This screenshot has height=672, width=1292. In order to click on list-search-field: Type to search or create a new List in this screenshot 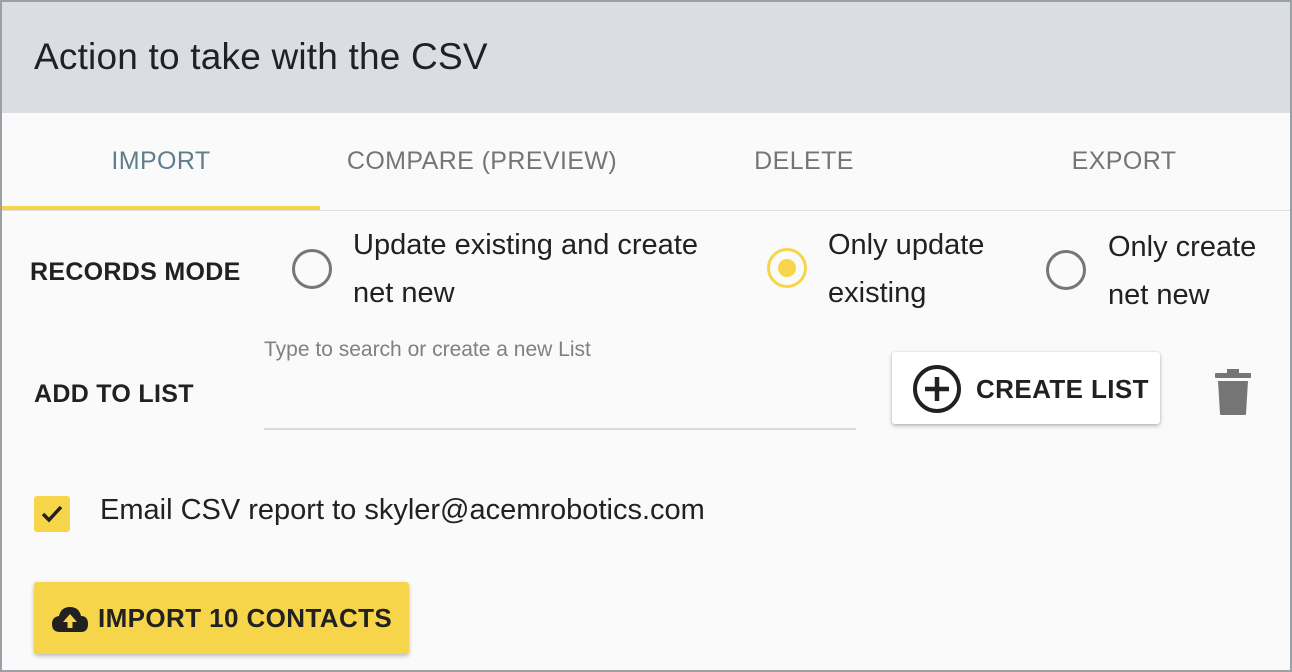, I will do `click(560, 382)`.